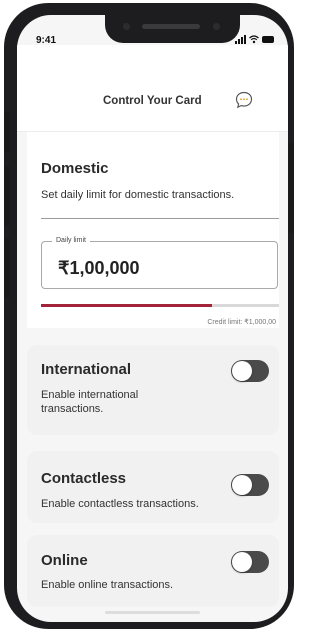  Describe the element at coordinates (152, 612) in the screenshot. I see `home-indicator` at that location.